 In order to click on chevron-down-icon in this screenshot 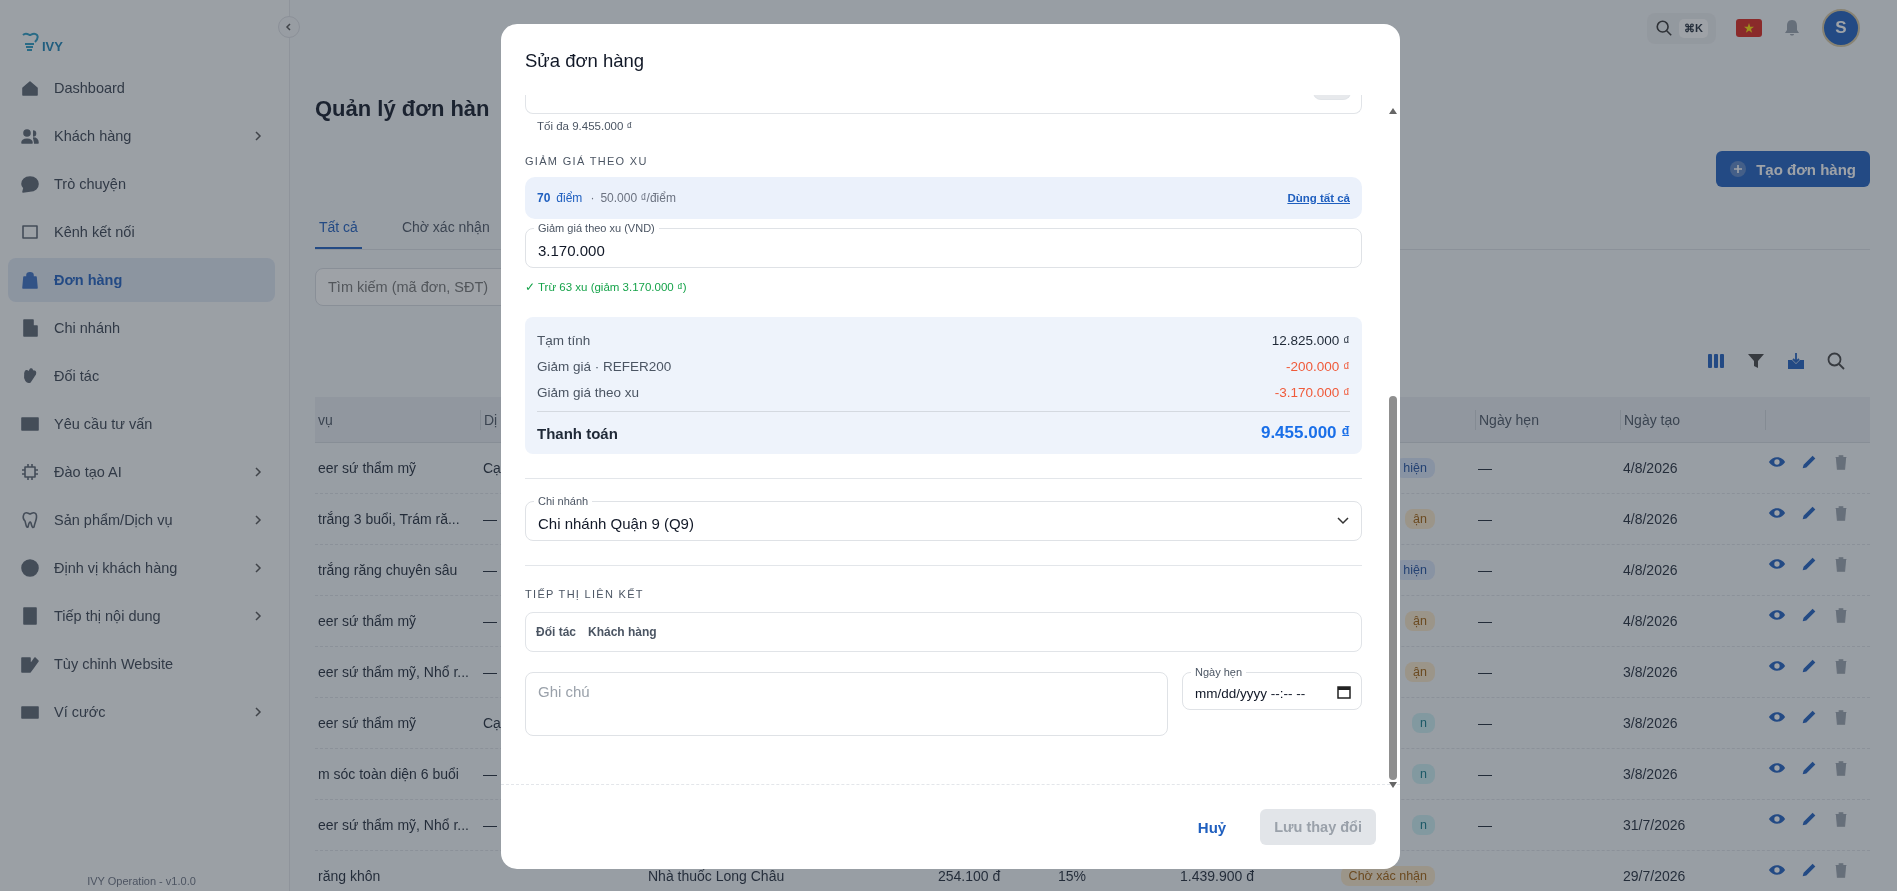, I will do `click(1343, 521)`.